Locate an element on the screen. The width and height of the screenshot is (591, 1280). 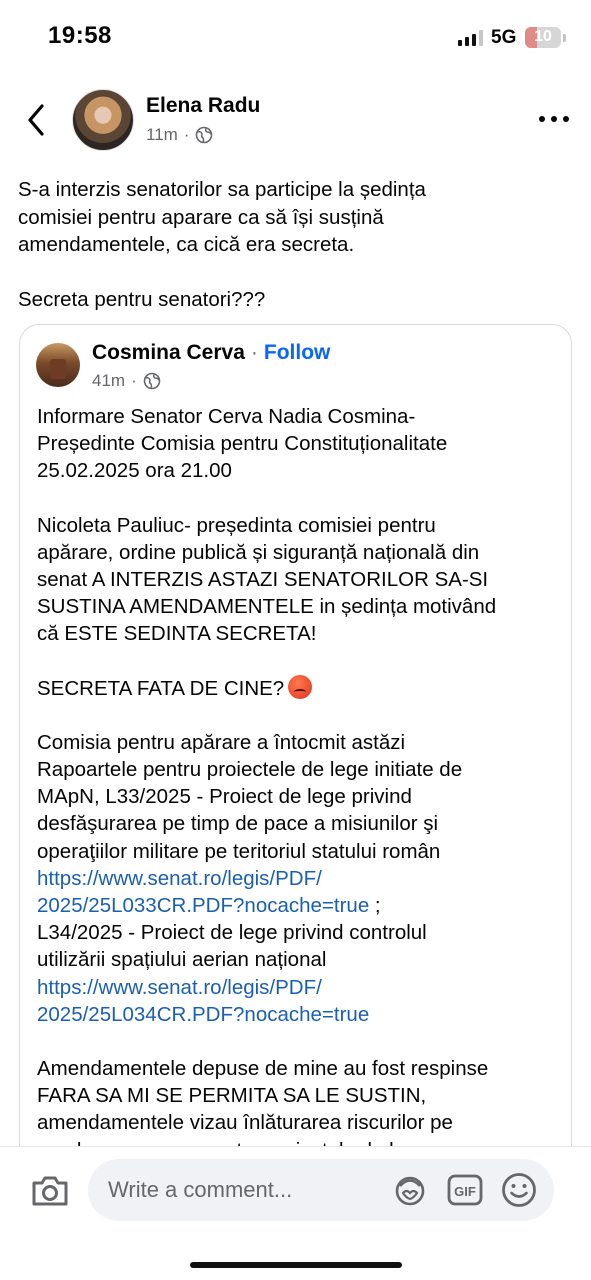
more-options-button is located at coordinates (554, 119).